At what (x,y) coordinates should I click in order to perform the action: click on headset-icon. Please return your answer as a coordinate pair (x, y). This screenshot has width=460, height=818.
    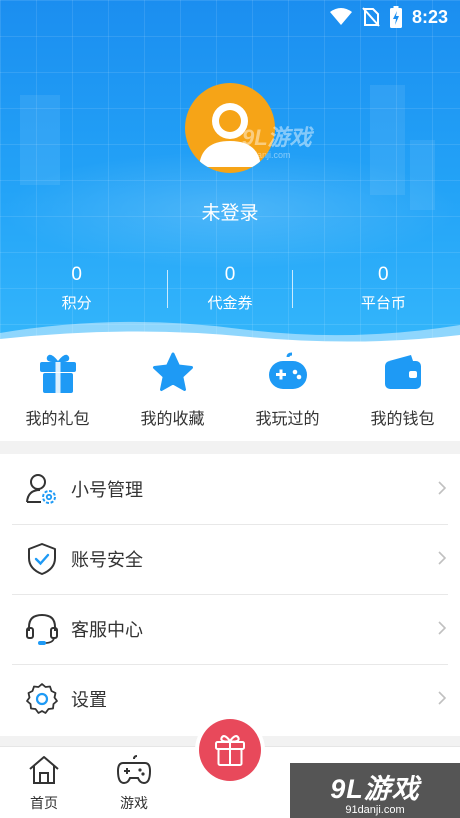
    Looking at the image, I should click on (42, 629).